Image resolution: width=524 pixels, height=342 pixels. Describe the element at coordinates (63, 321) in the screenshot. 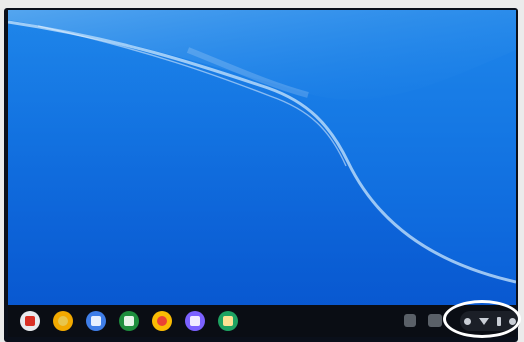

I see `chrome-icon` at that location.